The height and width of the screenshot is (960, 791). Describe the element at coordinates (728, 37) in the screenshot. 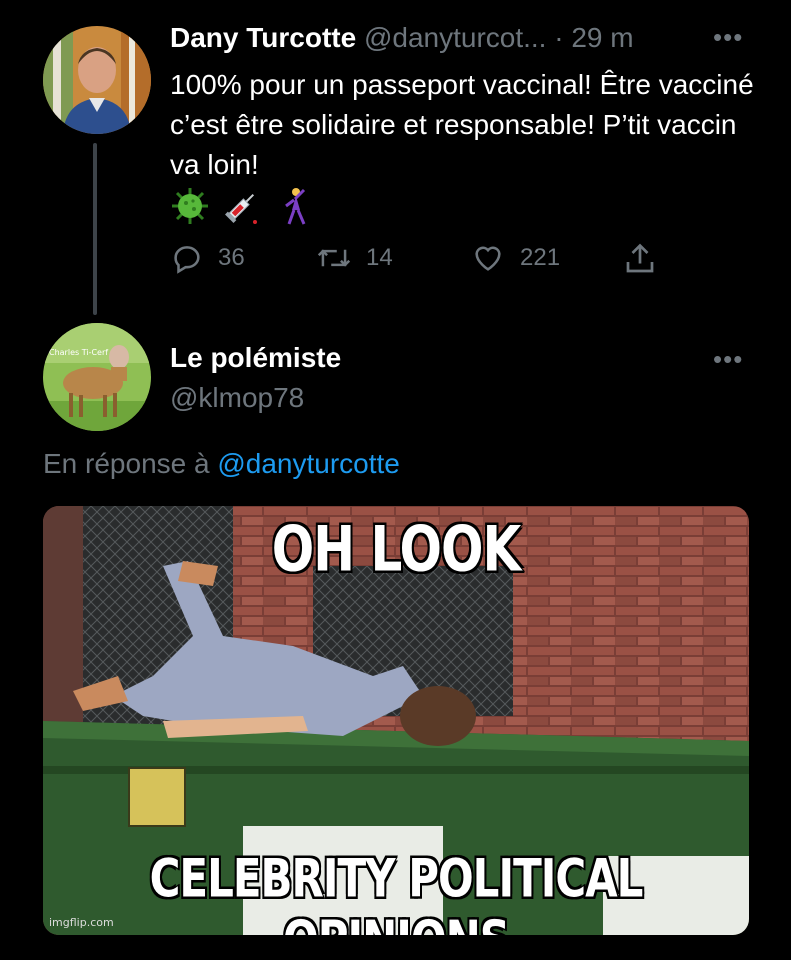

I see `more-options-icon: •••` at that location.